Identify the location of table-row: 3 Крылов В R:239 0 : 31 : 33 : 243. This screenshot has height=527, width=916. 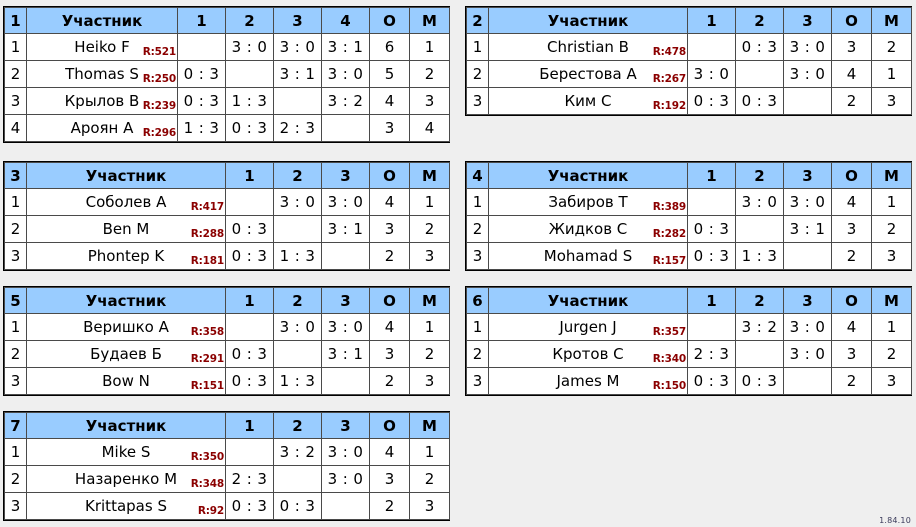
(227, 101).